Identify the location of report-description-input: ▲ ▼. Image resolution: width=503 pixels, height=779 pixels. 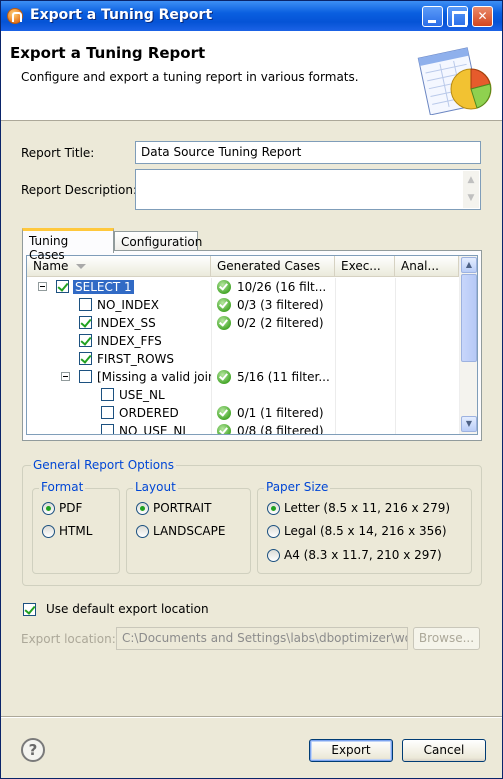
(308, 189).